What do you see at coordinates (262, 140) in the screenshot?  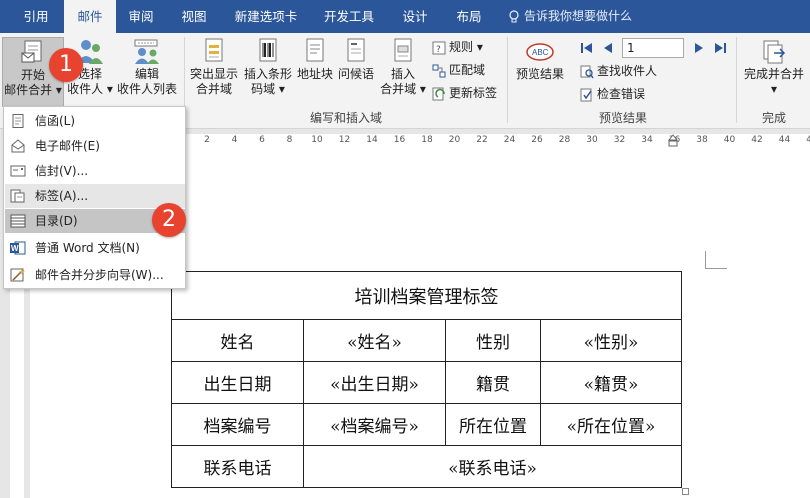 I see `ruler-tick-label: 6` at bounding box center [262, 140].